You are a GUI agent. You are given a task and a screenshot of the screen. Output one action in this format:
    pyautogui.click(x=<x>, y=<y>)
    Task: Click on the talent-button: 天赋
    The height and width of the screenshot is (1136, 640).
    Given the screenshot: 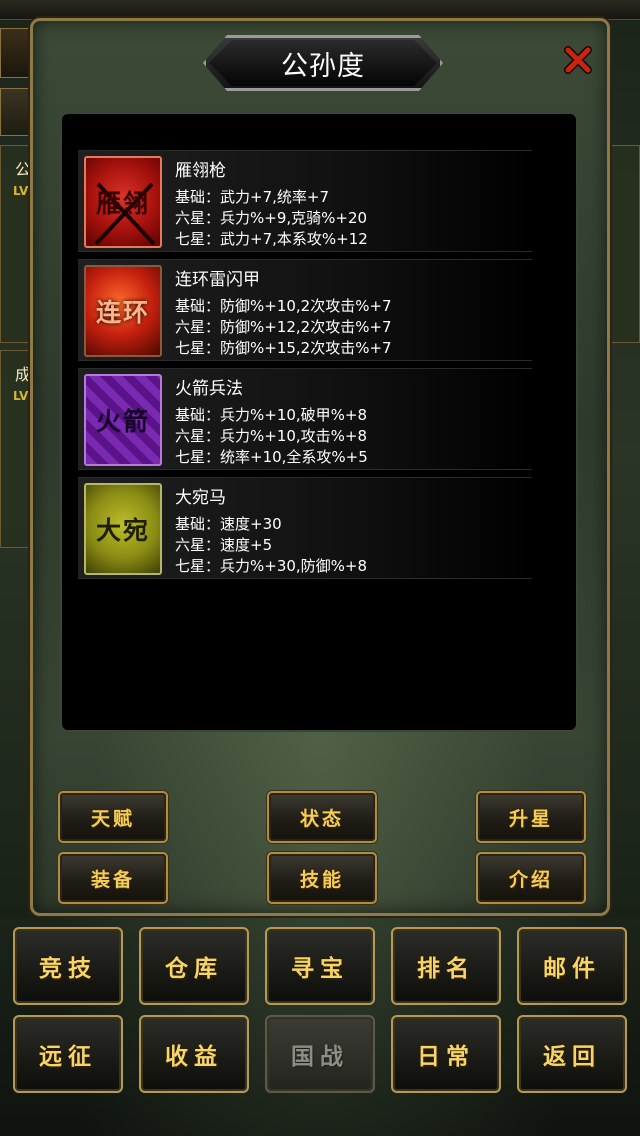 What is the action you would take?
    pyautogui.click(x=113, y=817)
    